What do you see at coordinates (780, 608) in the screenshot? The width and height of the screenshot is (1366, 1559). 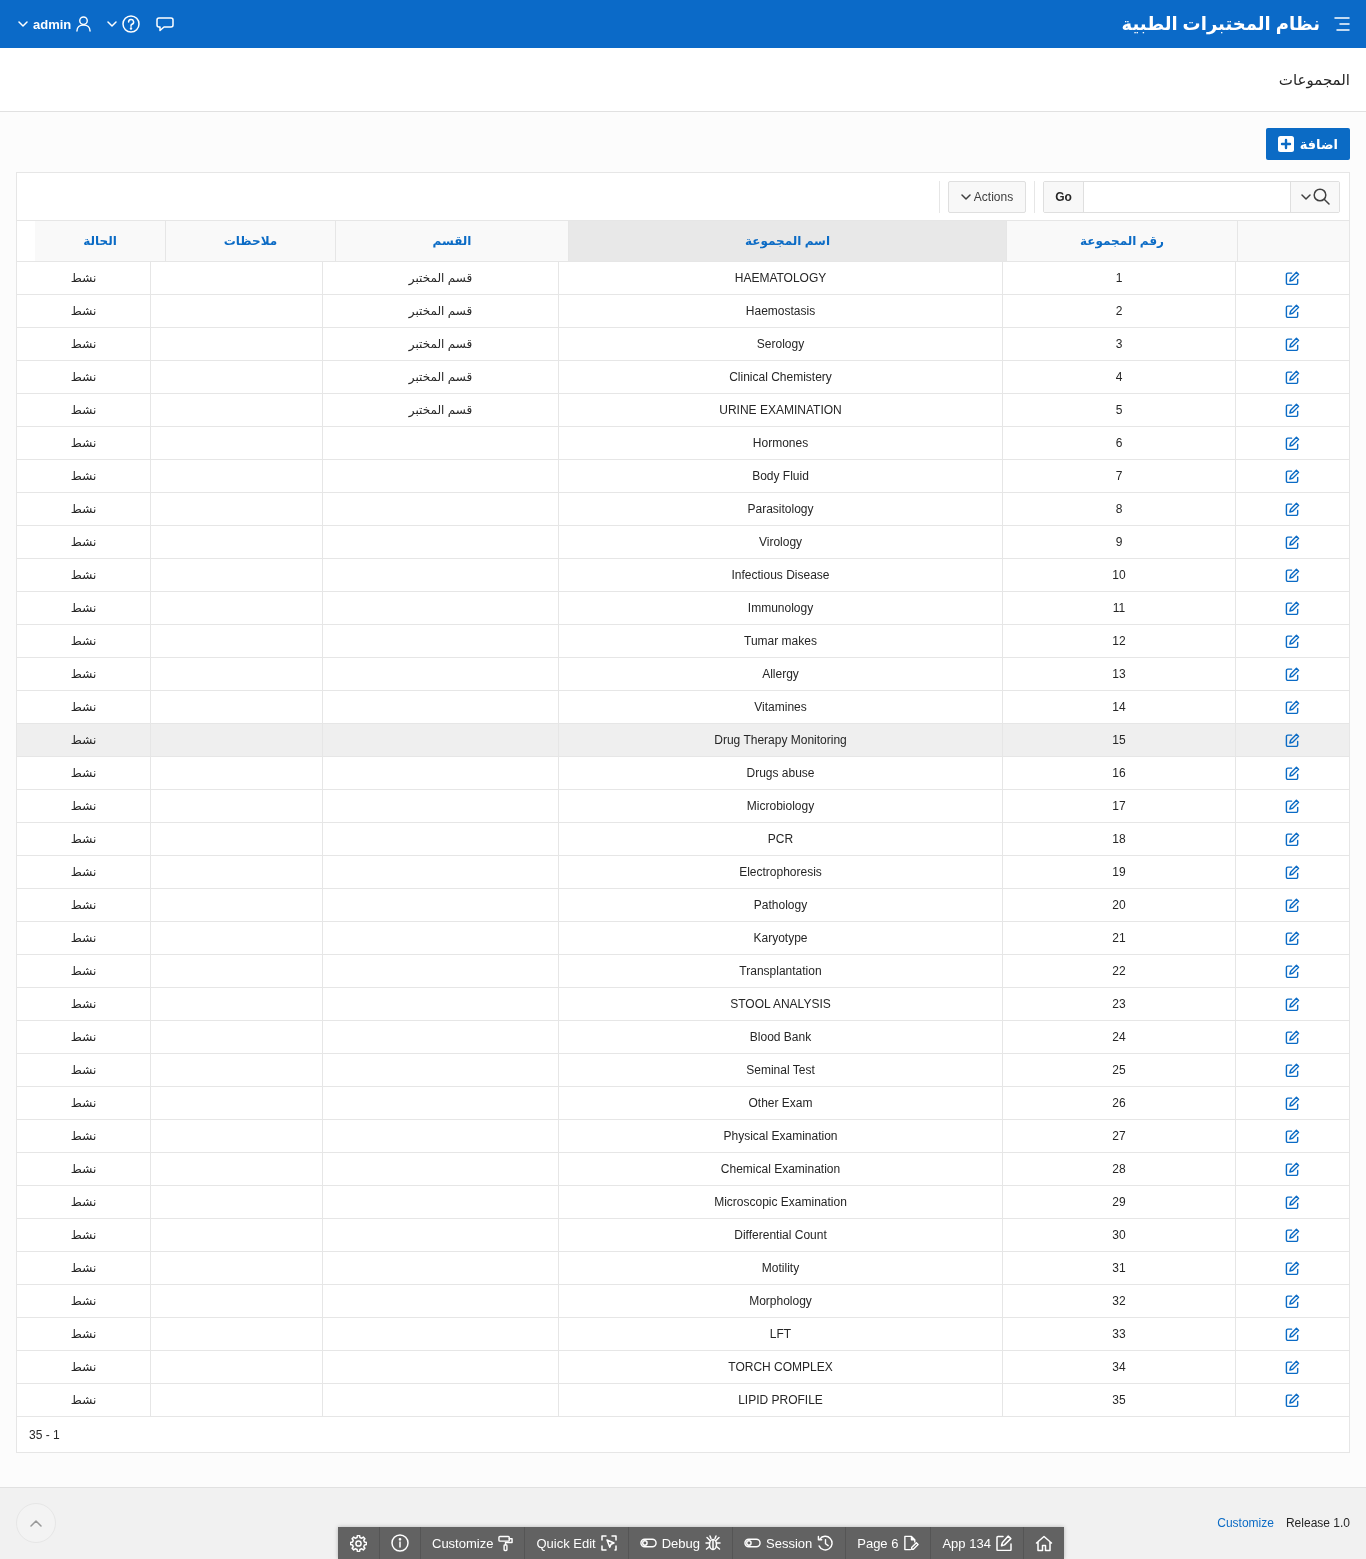 I see `table-cell: Immunology` at bounding box center [780, 608].